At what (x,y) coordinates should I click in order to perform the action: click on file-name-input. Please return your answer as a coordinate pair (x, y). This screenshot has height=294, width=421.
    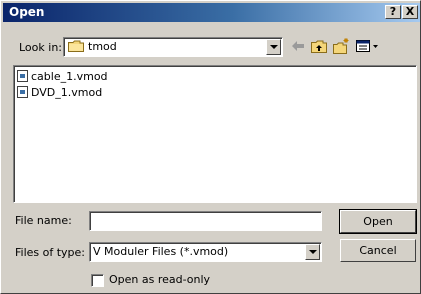
    Looking at the image, I should click on (205, 221).